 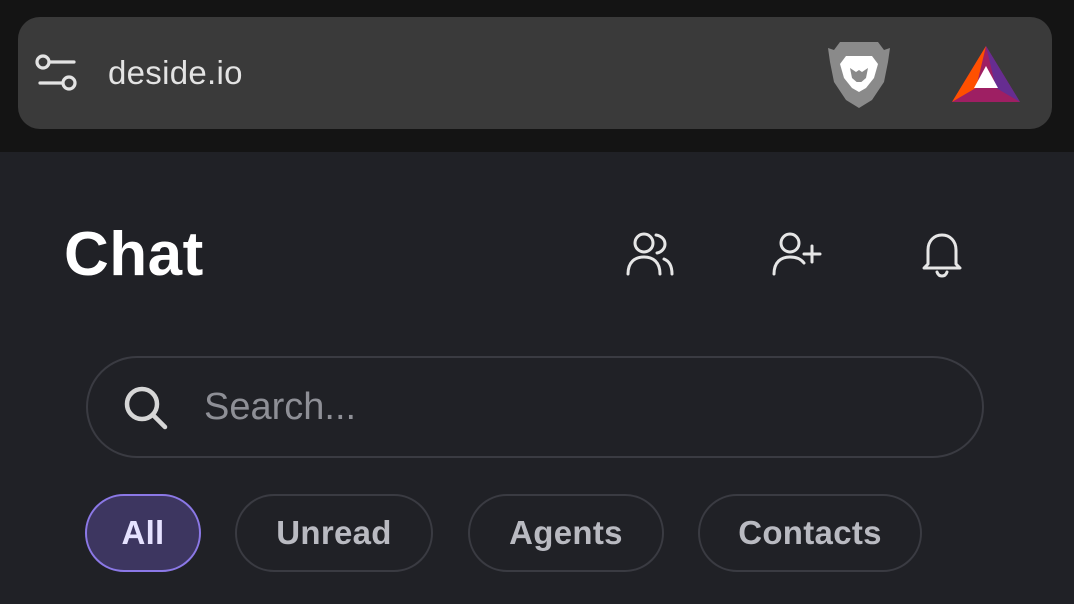 I want to click on filter-chip-agents: Agents, so click(x=566, y=533).